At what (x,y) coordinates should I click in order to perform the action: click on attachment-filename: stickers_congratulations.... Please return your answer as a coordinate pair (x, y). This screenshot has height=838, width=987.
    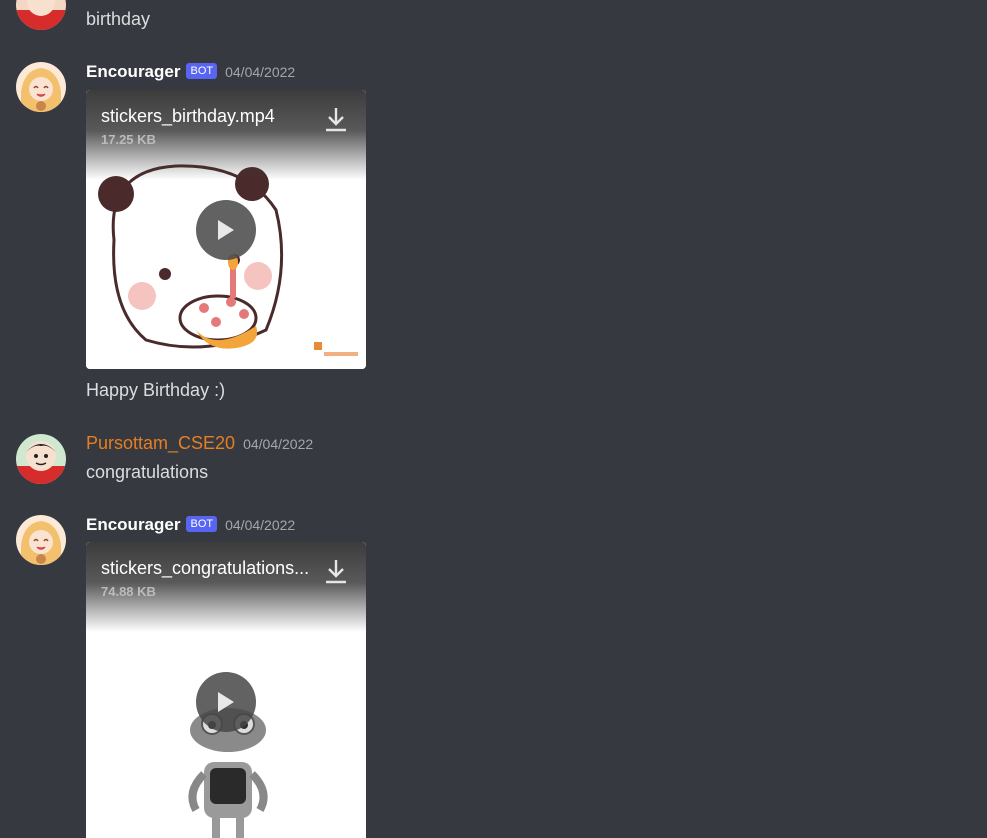
    Looking at the image, I should click on (205, 568).